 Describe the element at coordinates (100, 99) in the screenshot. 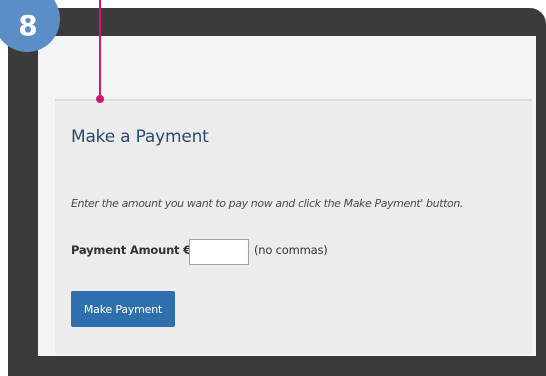

I see `annotation-pointer-dot` at that location.